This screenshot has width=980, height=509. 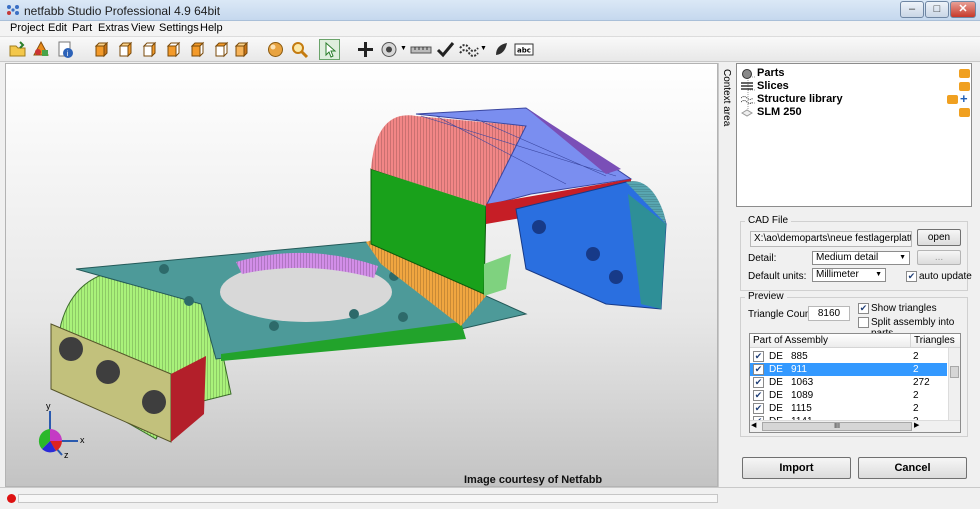 What do you see at coordinates (490, 49) in the screenshot?
I see `toolbar: i ▼ ▼ abc` at bounding box center [490, 49].